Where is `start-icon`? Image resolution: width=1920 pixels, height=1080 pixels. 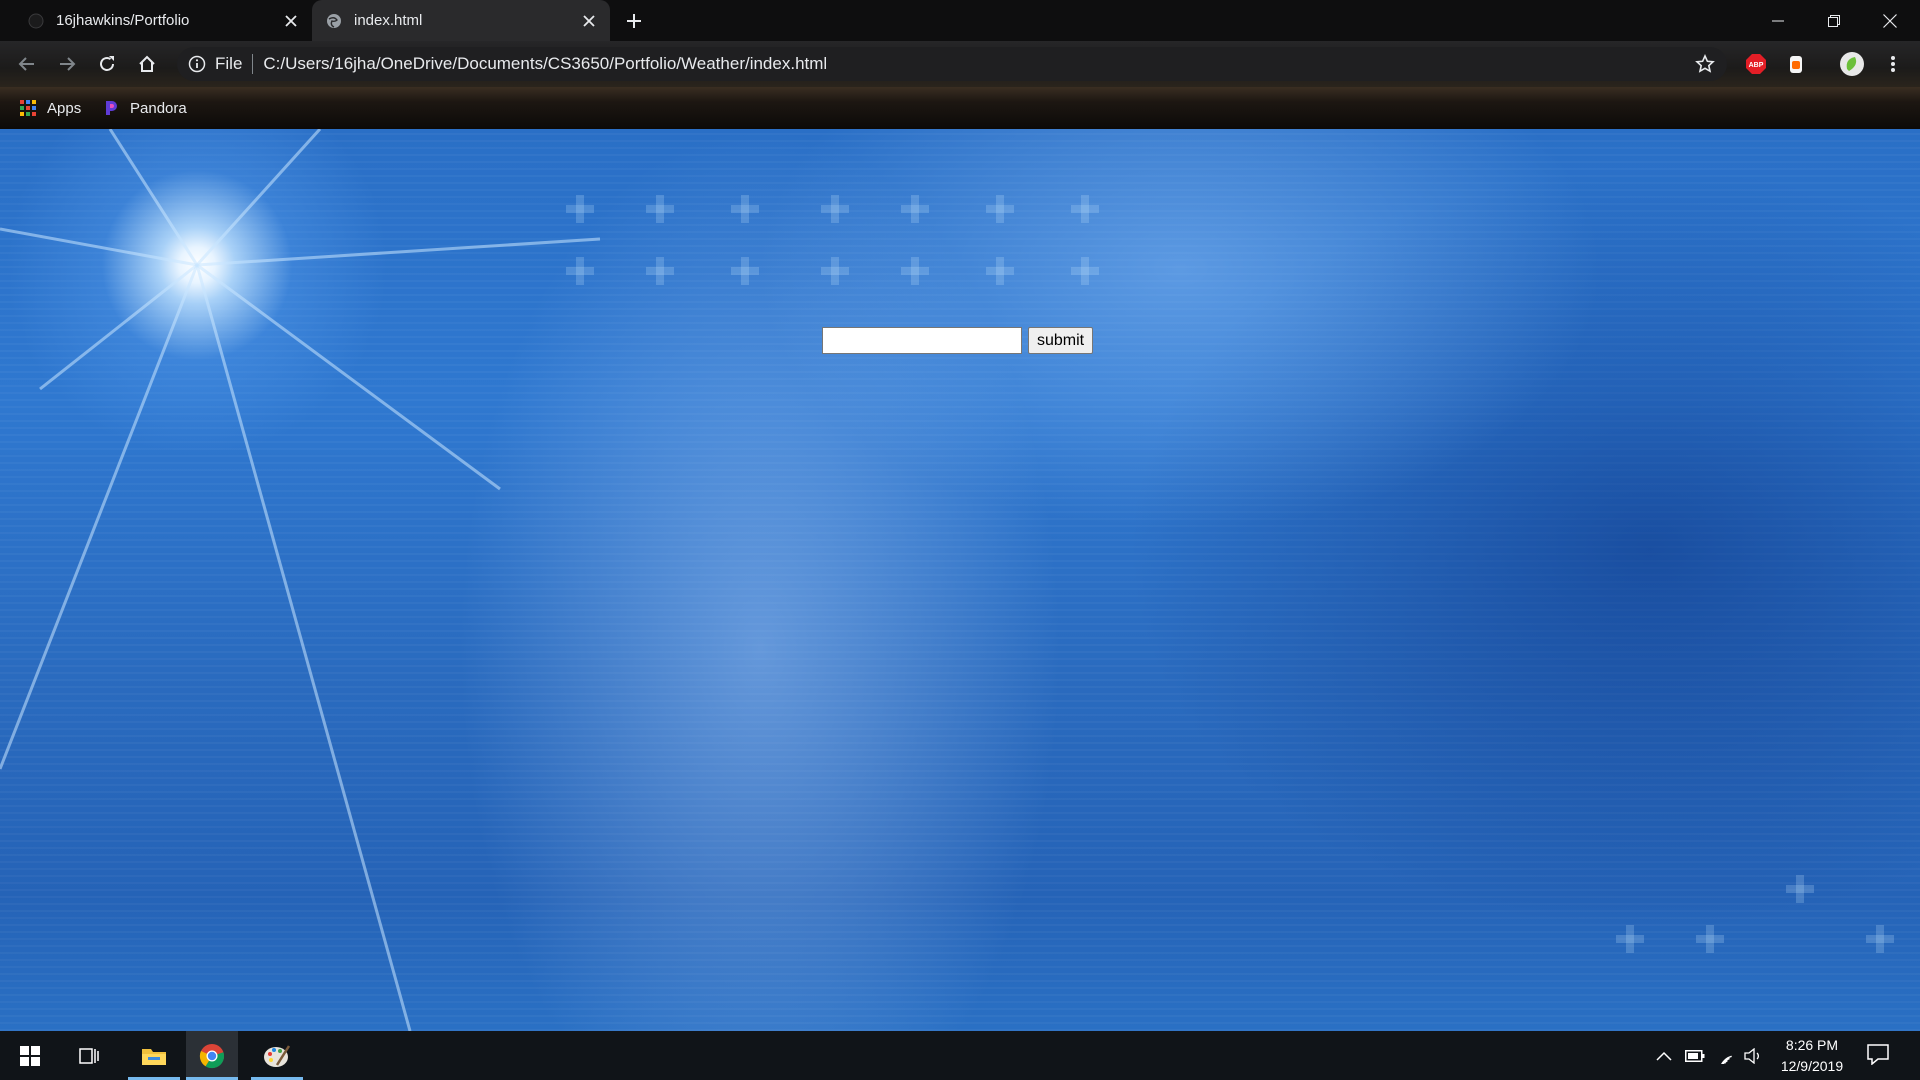 start-icon is located at coordinates (30, 1055).